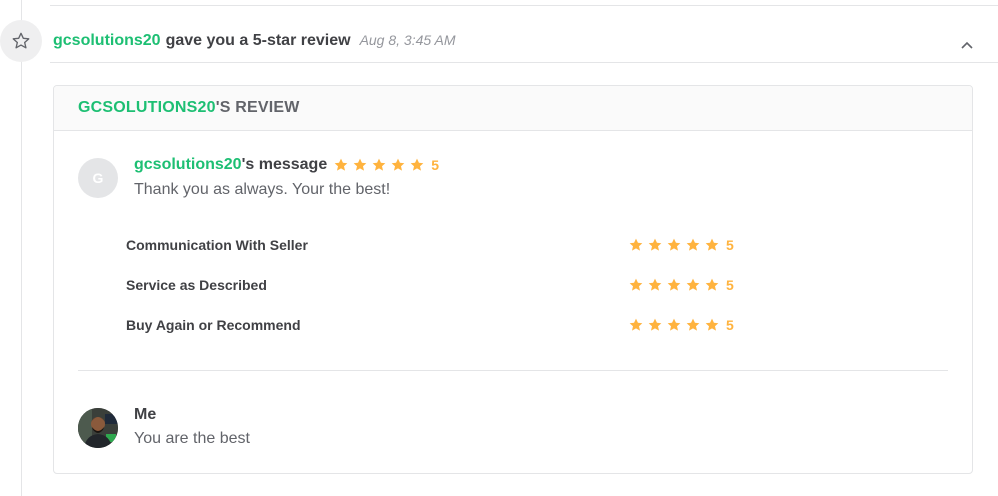 Image resolution: width=998 pixels, height=496 pixels. I want to click on review-reply-divider, so click(513, 370).